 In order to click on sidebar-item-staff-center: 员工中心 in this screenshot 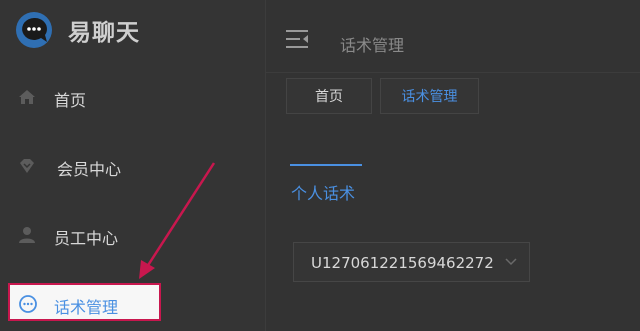, I will do `click(132, 235)`.